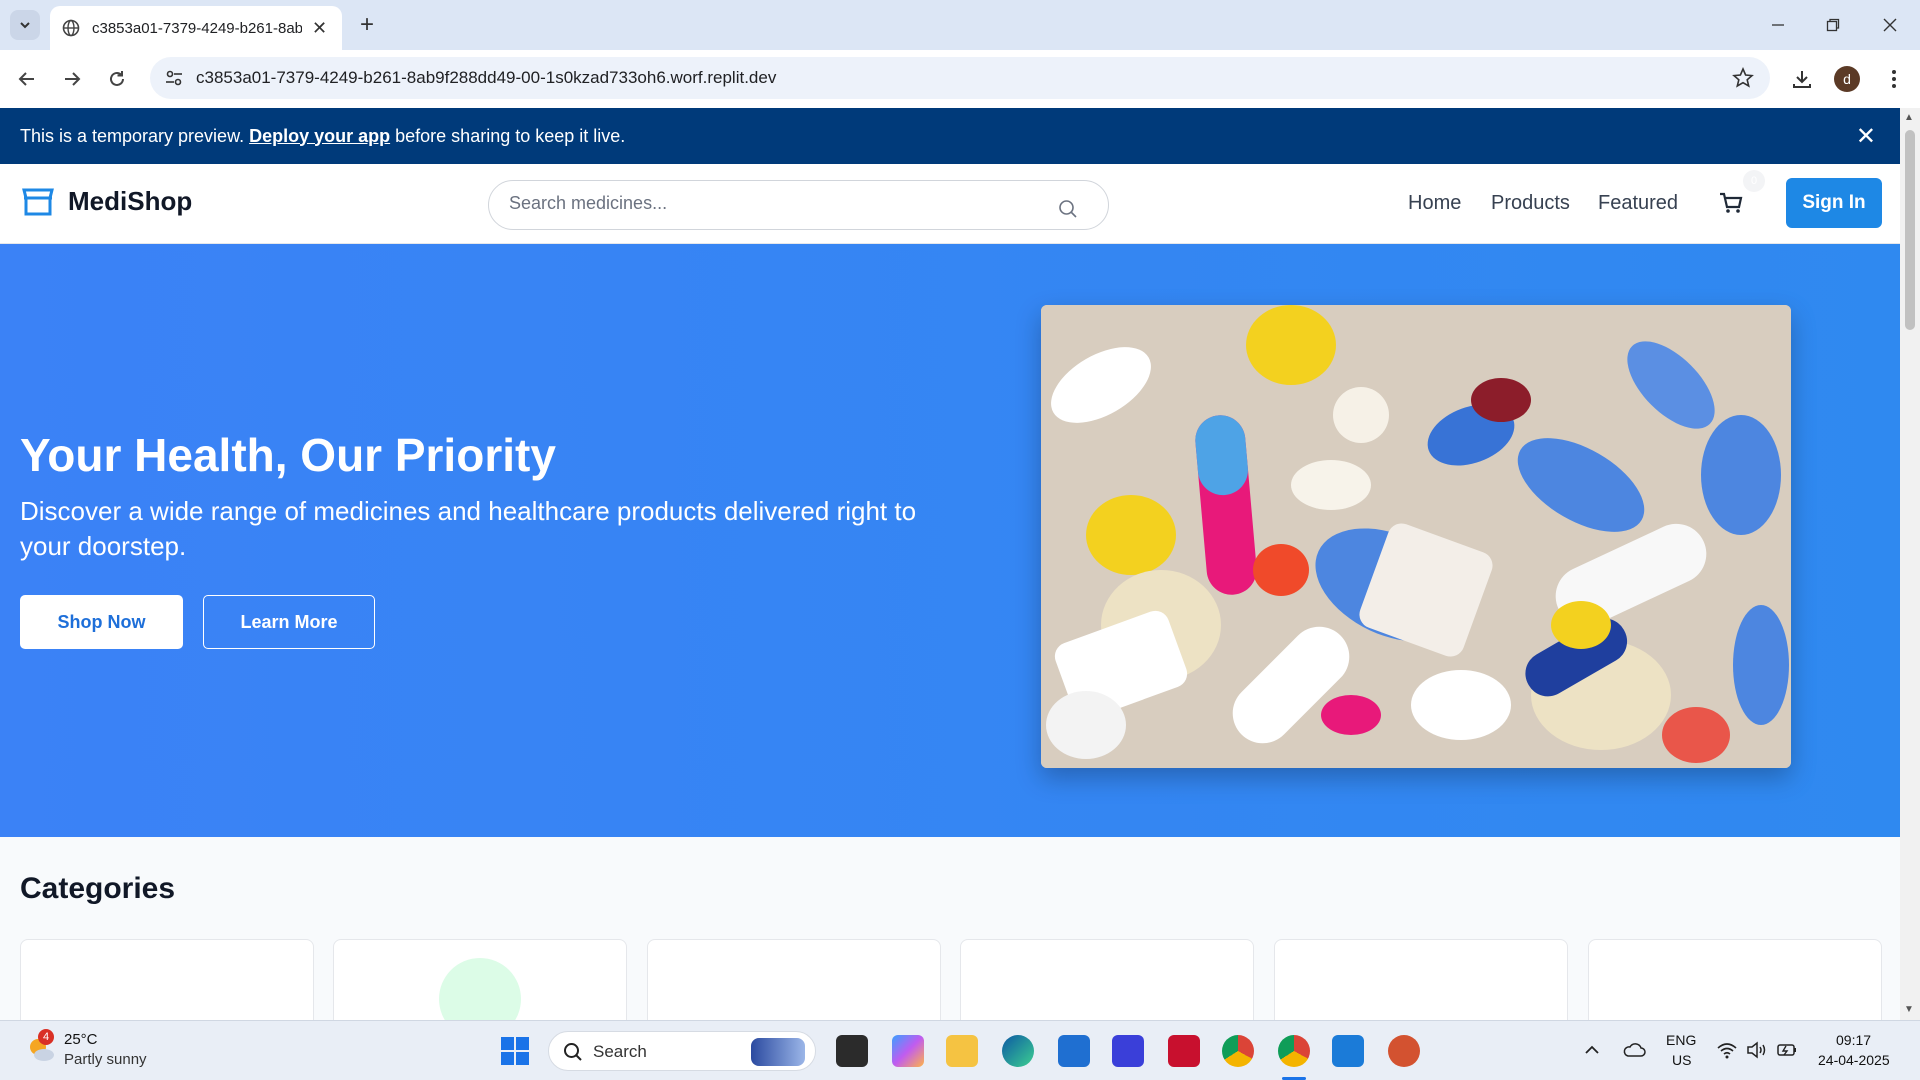  Describe the element at coordinates (1743, 78) in the screenshot. I see `bookmark-star-icon` at that location.